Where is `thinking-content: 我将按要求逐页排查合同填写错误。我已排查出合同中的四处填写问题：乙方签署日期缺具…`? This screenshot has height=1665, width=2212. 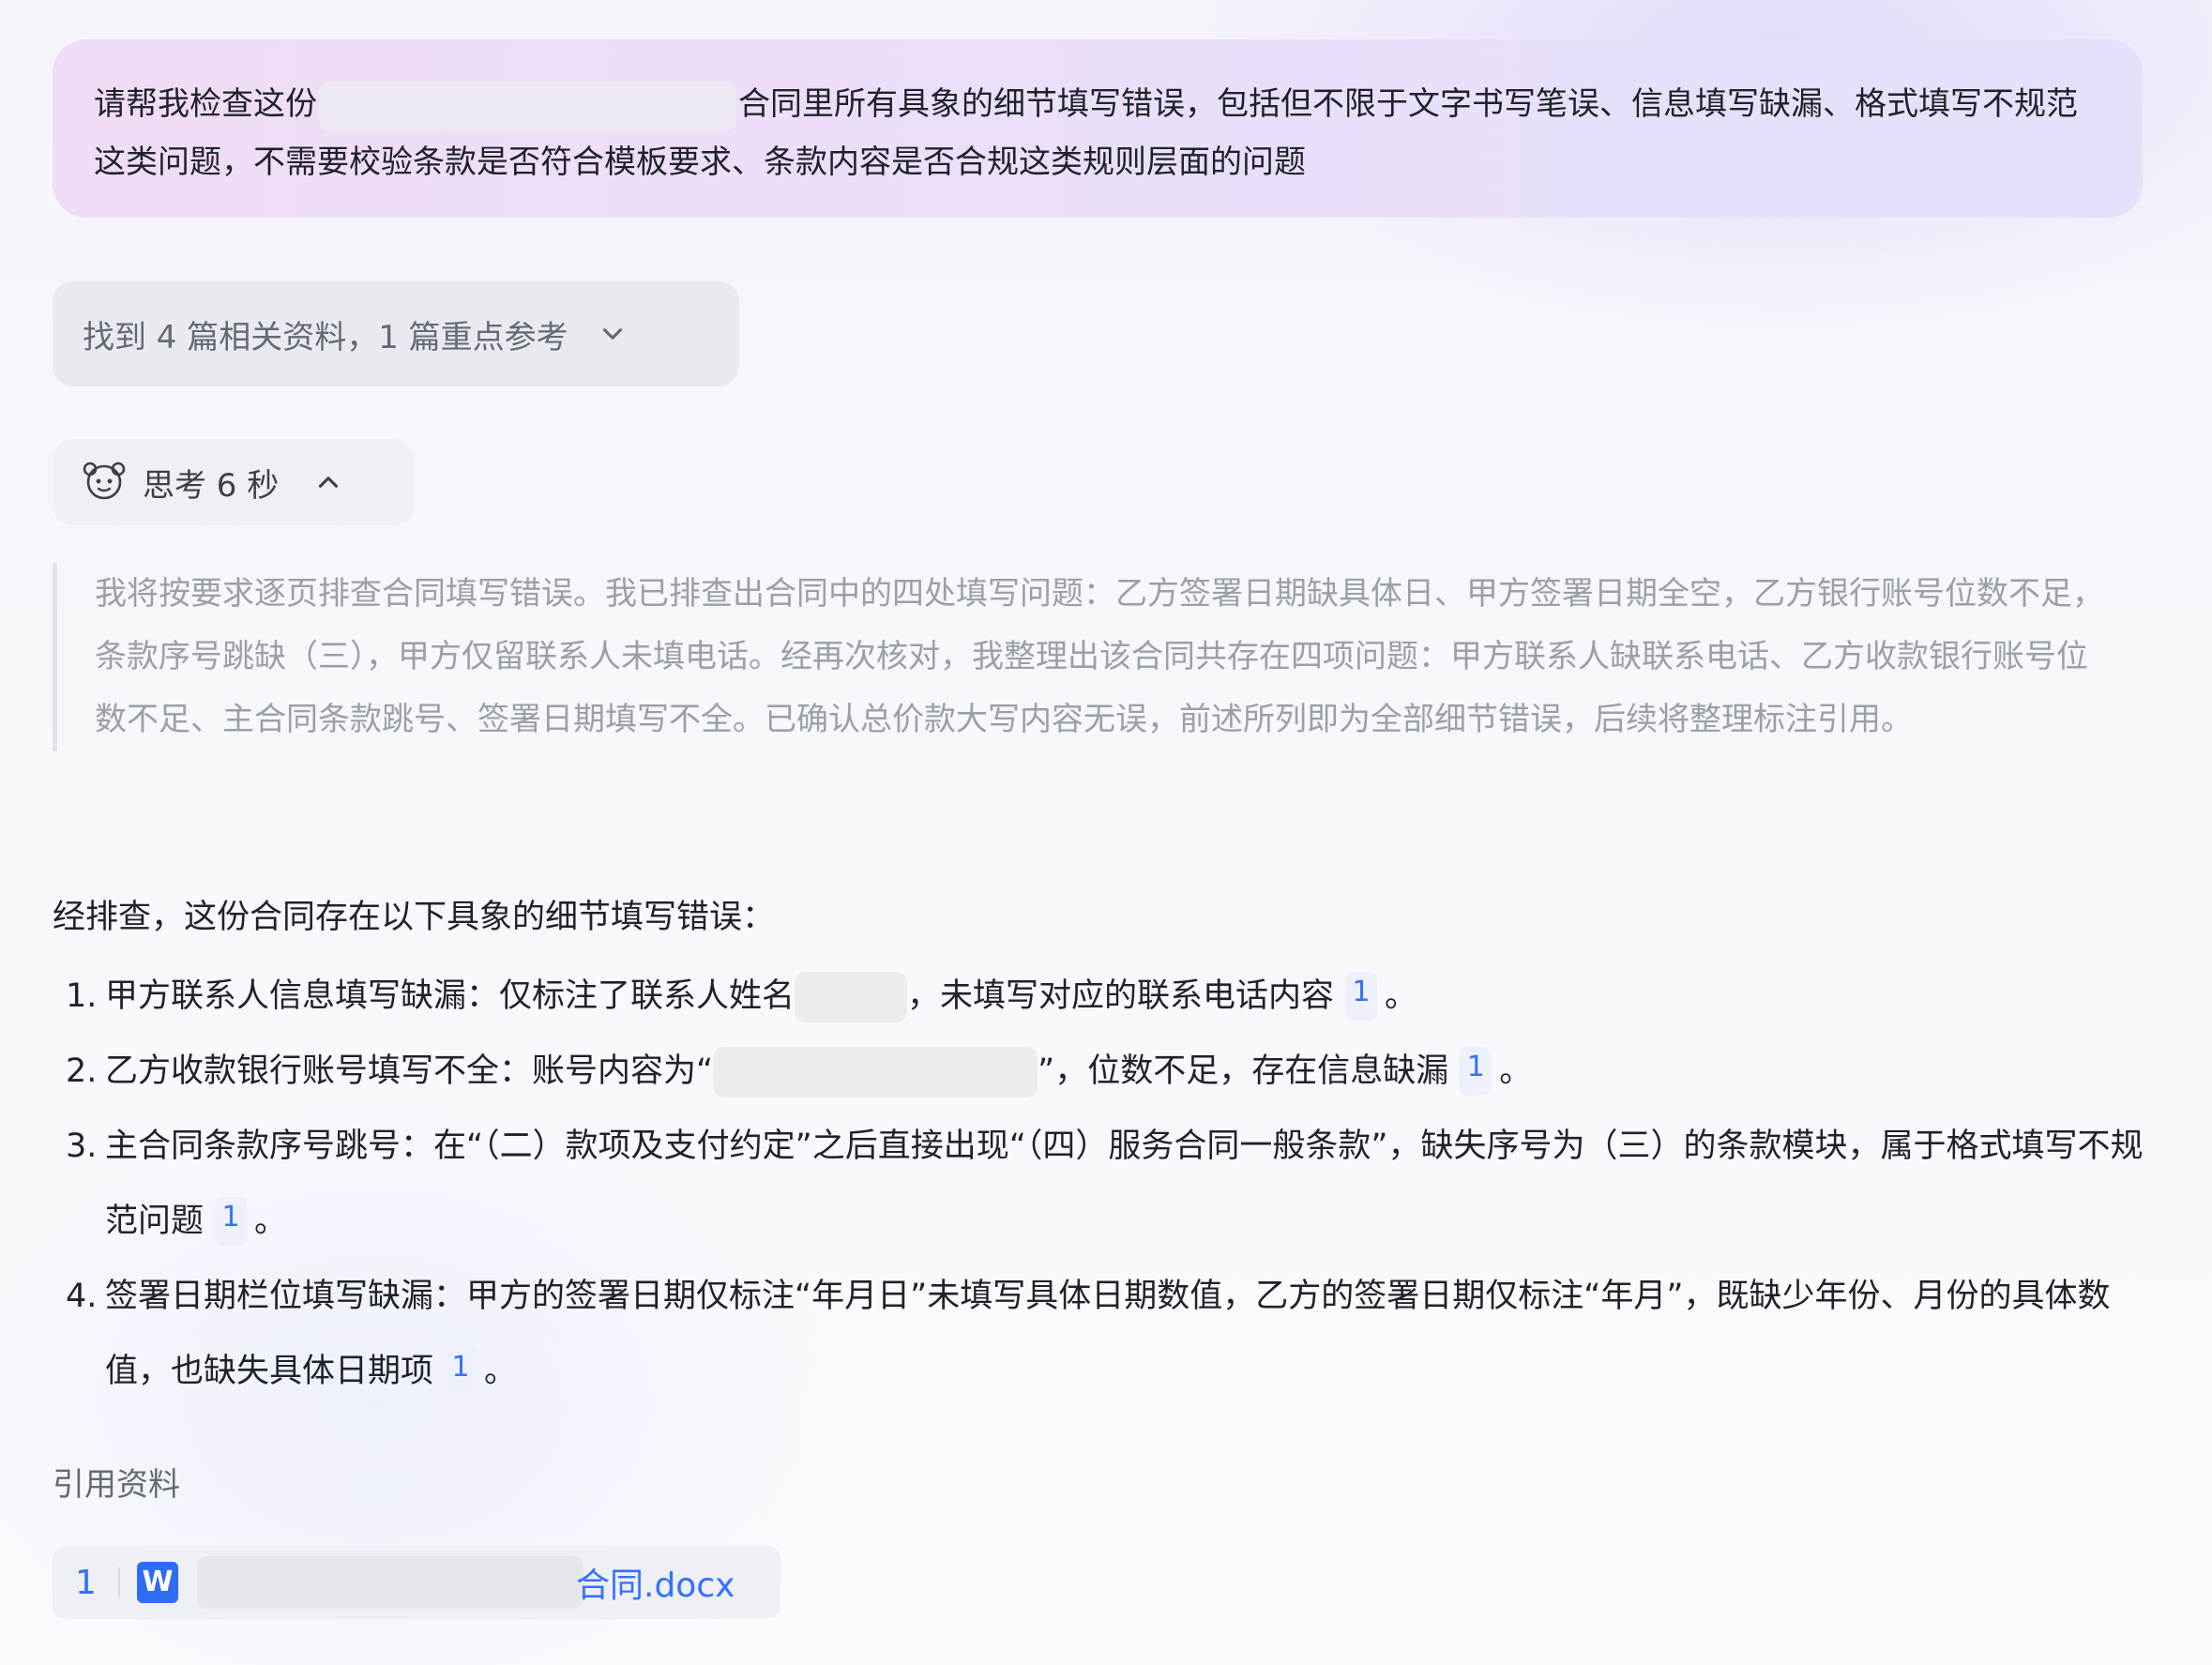
thinking-content: 我将按要求逐页排查合同填写错误。我已排查出合同中的四处填写问题：乙方签署日期缺具… is located at coordinates (1084, 657).